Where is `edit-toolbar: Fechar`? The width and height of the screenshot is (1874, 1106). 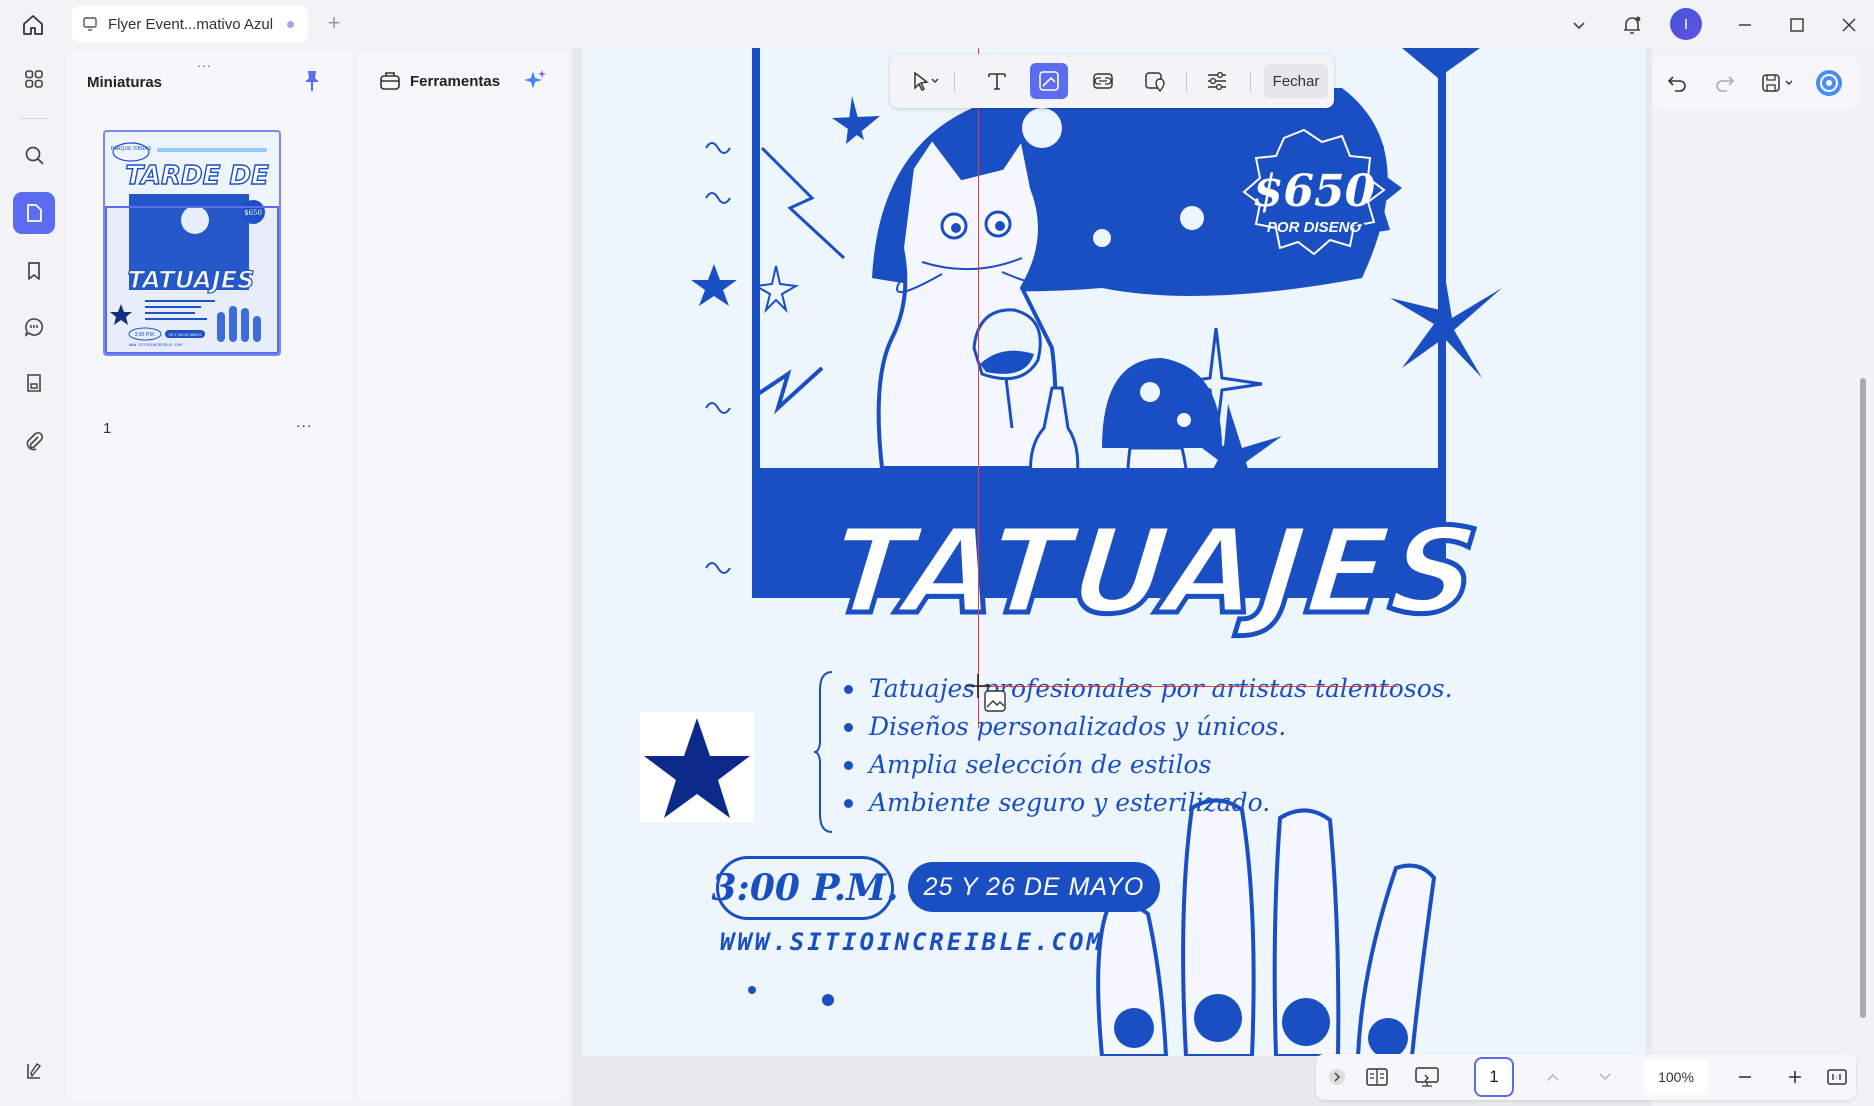 edit-toolbar: Fechar is located at coordinates (1112, 81).